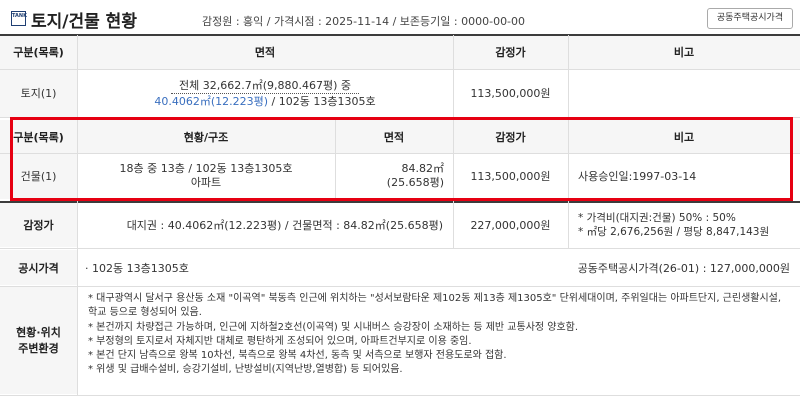 The image size is (800, 400). I want to click on tank-logo-icon: TANK, so click(19, 18).